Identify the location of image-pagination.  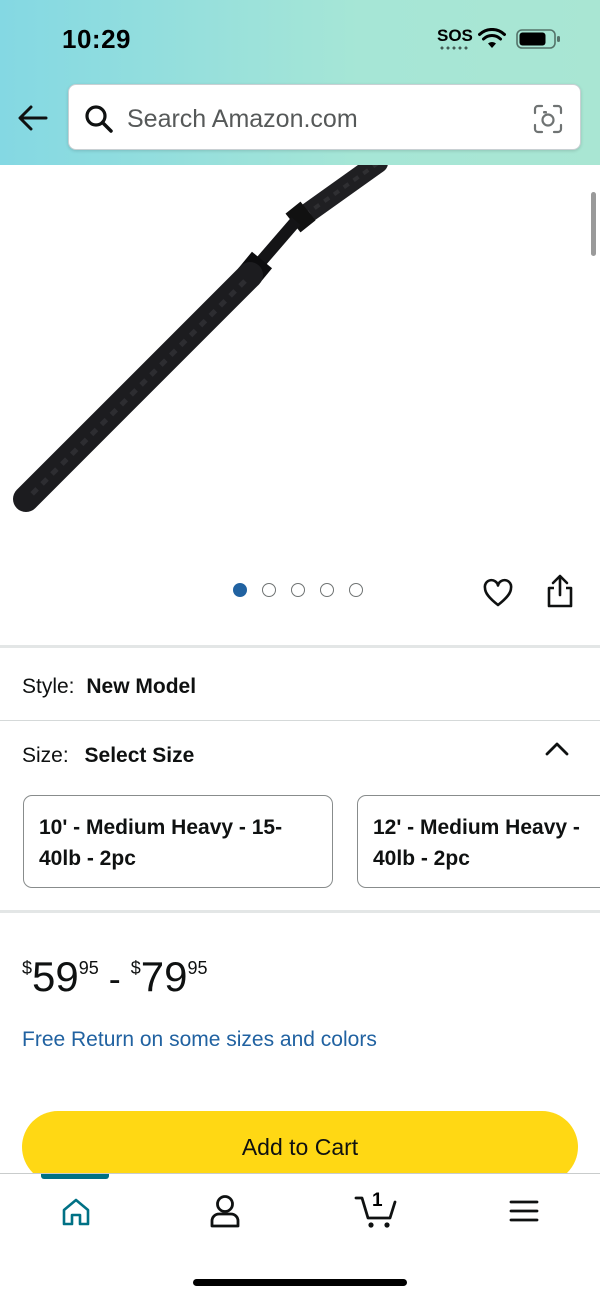
(298, 591).